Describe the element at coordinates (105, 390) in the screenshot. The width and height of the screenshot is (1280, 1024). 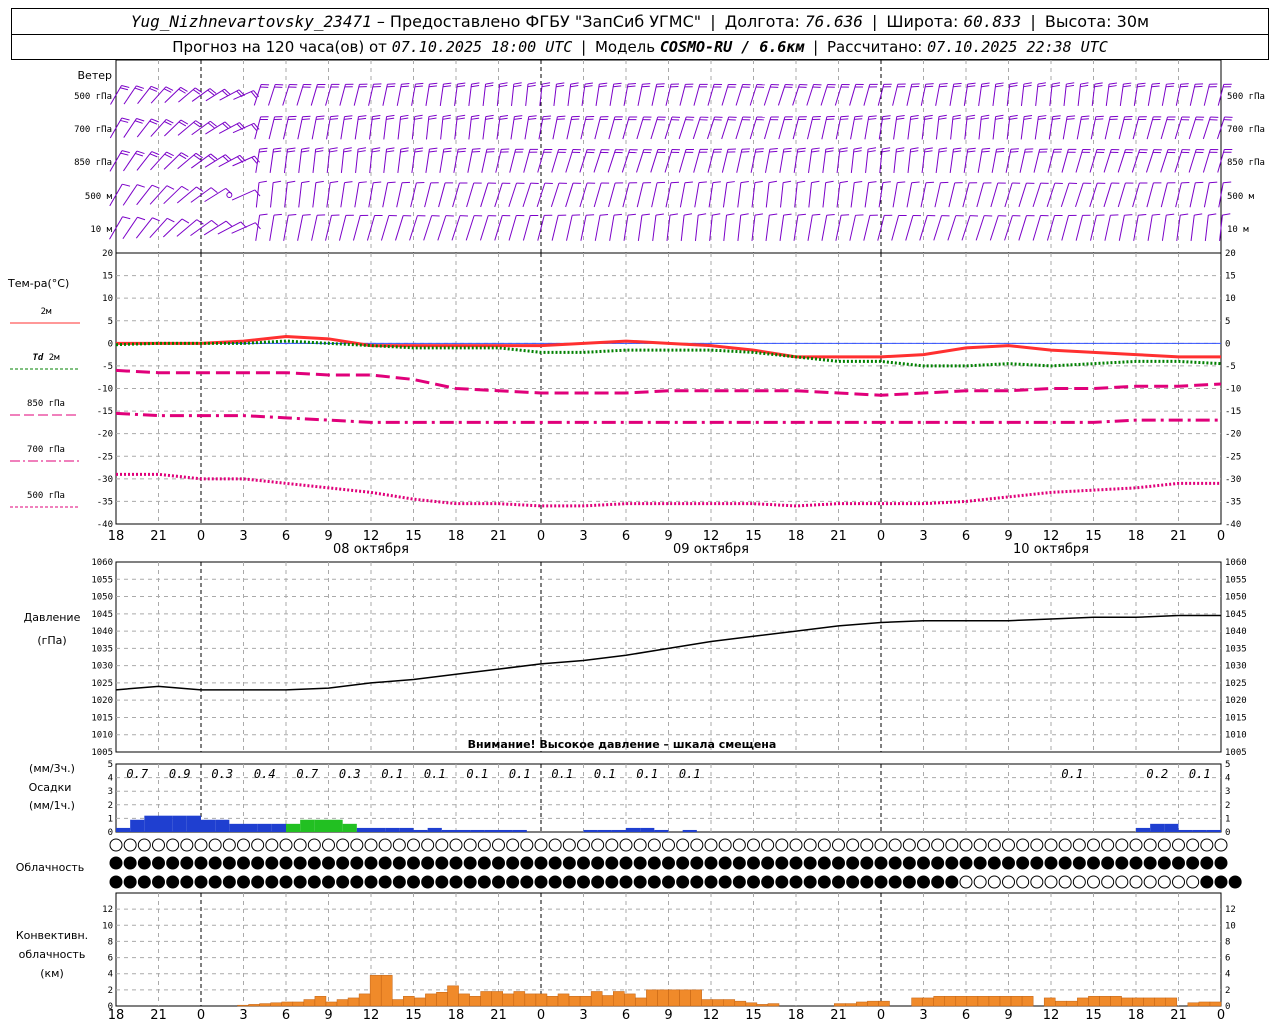
I see `y-tick-label-left: -10` at that location.